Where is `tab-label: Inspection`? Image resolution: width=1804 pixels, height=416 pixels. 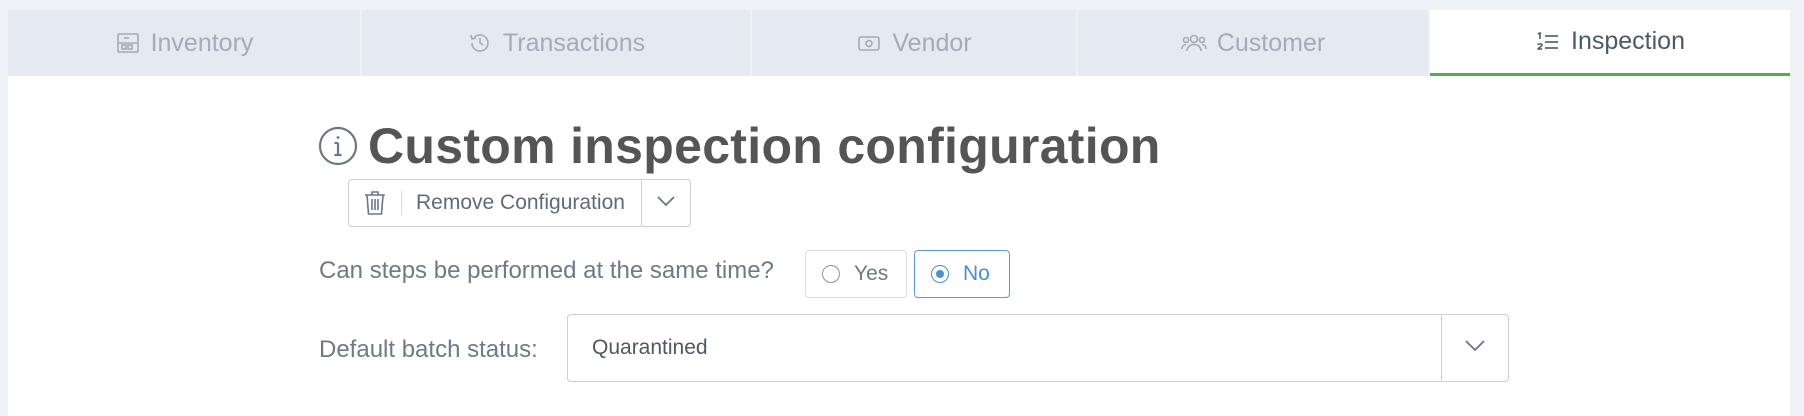 tab-label: Inspection is located at coordinates (1628, 41).